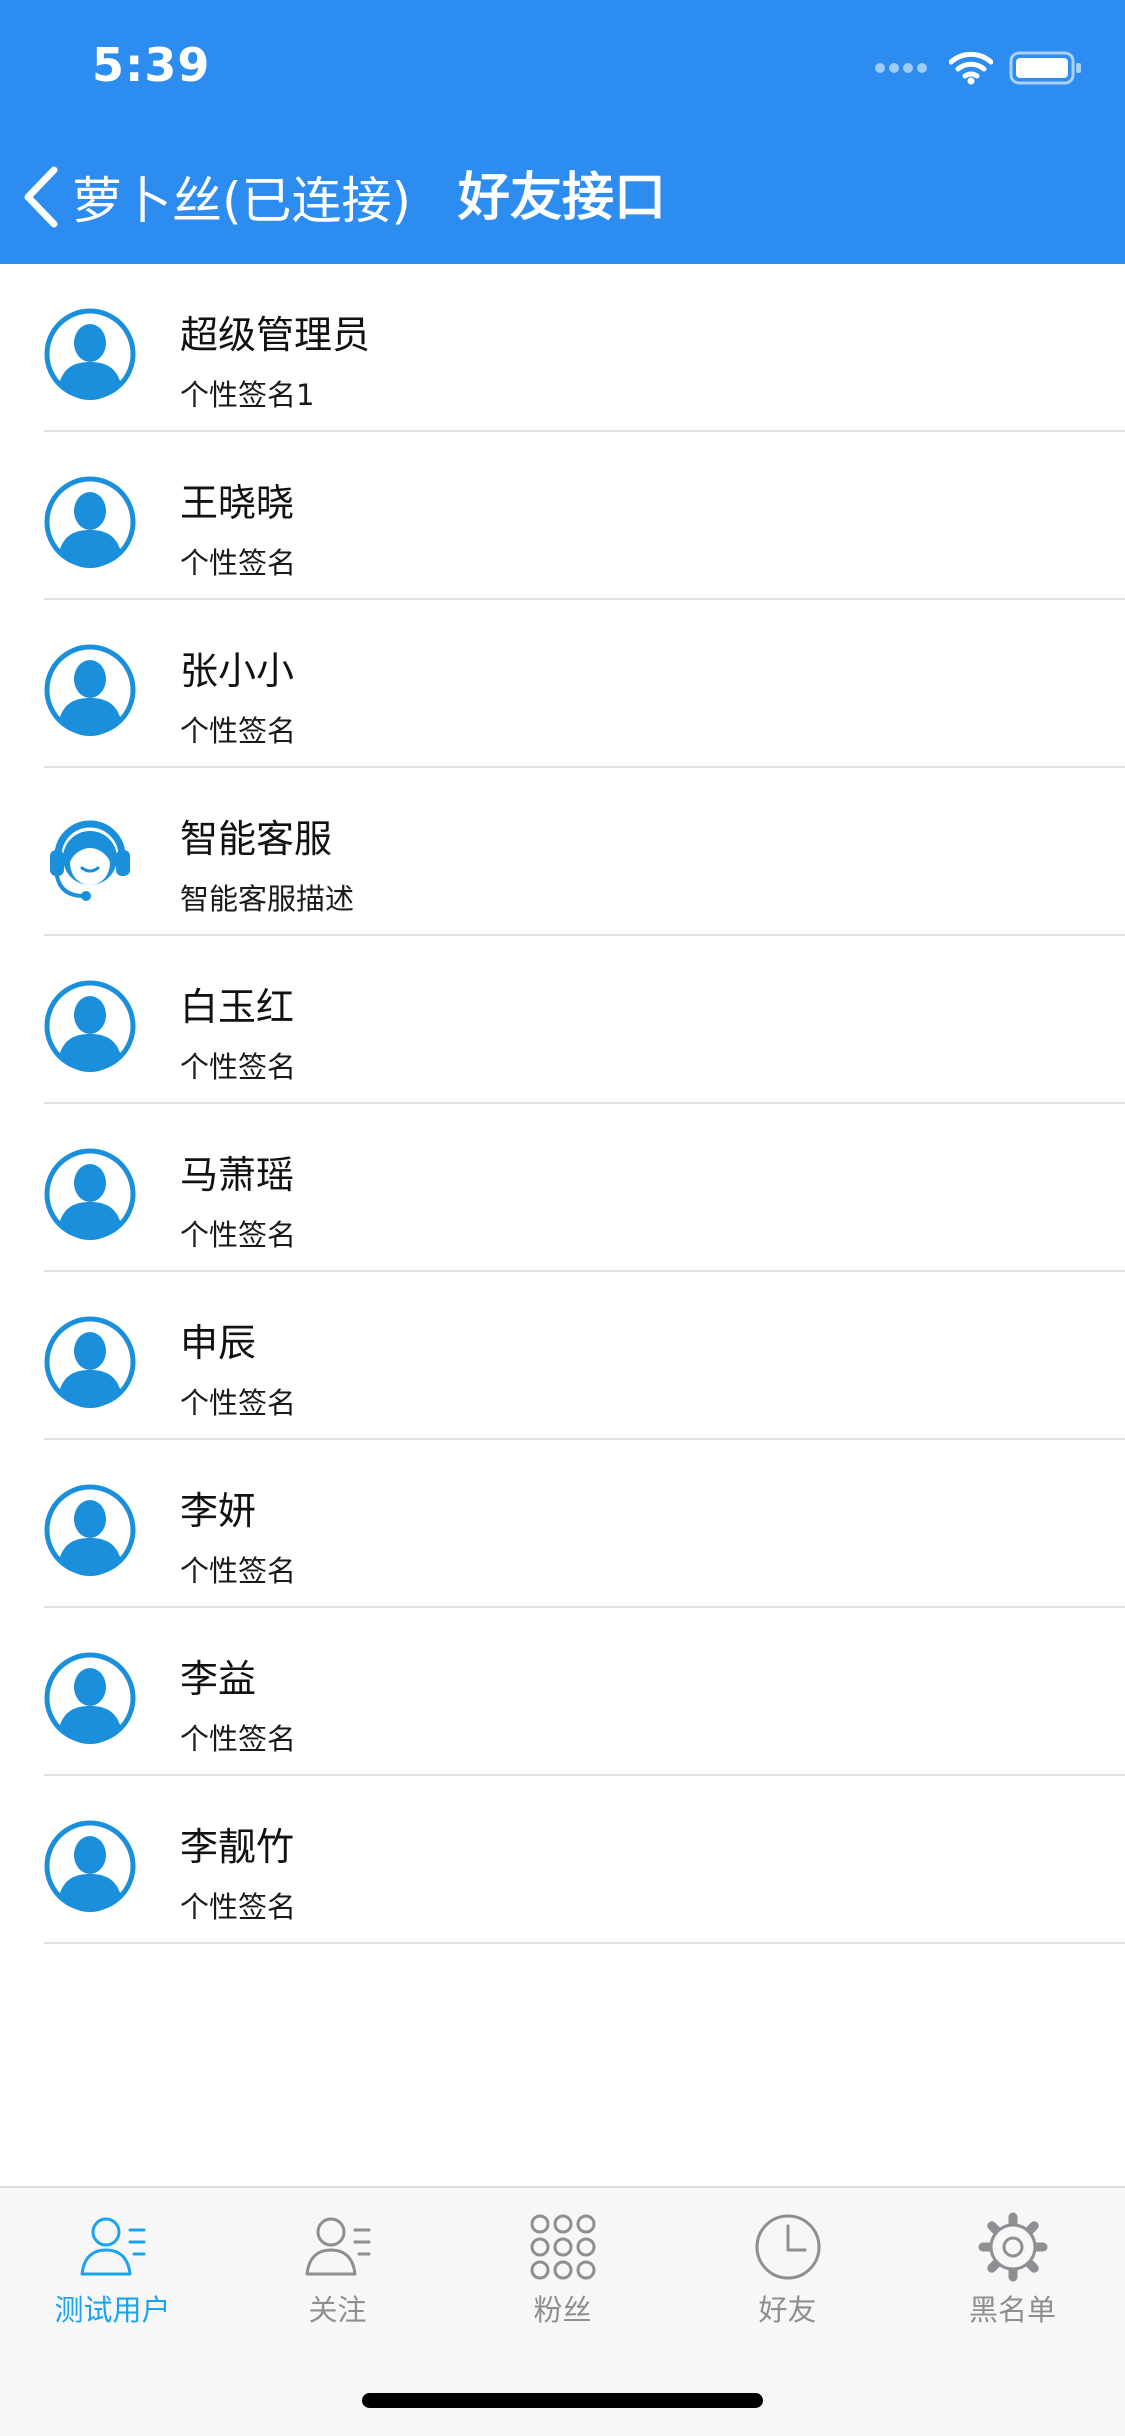 This screenshot has height=2436, width=1125. What do you see at coordinates (562, 2400) in the screenshot?
I see `home-indicator` at bounding box center [562, 2400].